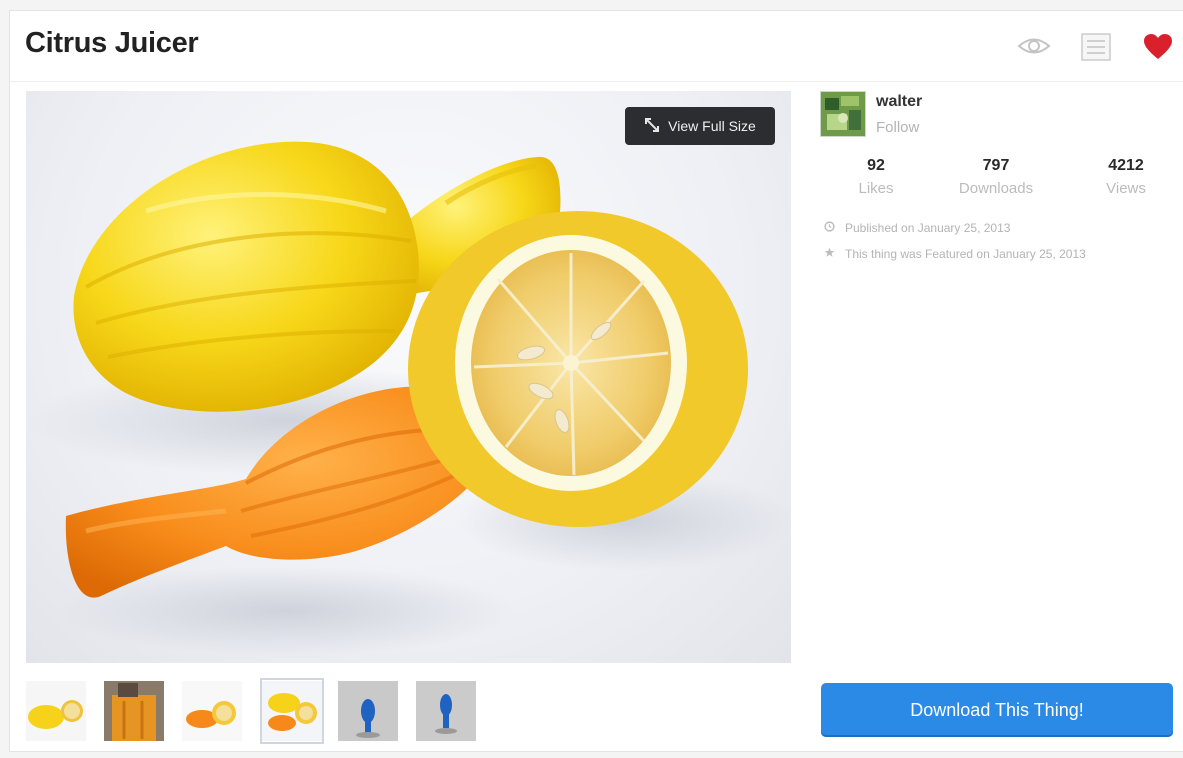  Describe the element at coordinates (996, 177) in the screenshot. I see `stat-downloads: 797 Downloads` at that location.